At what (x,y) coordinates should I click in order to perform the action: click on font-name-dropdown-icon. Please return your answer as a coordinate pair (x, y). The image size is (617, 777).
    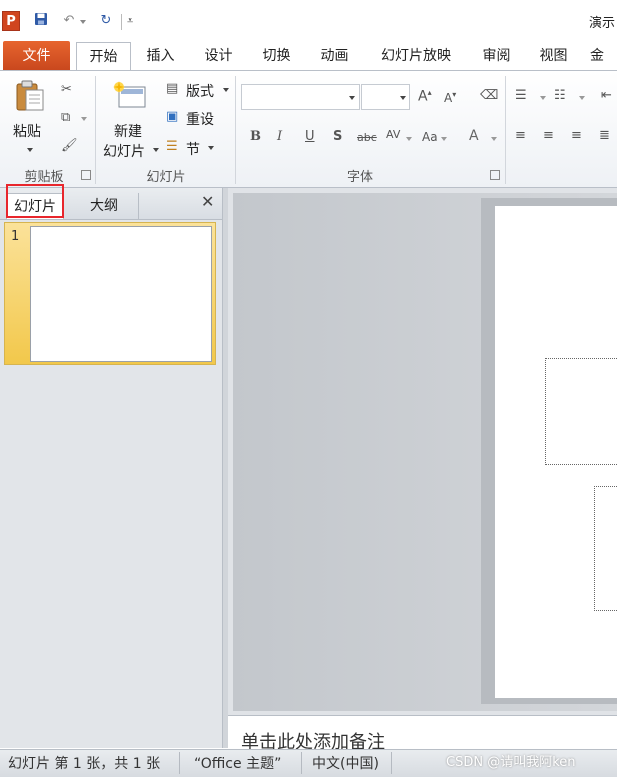
    Looking at the image, I should click on (352, 98).